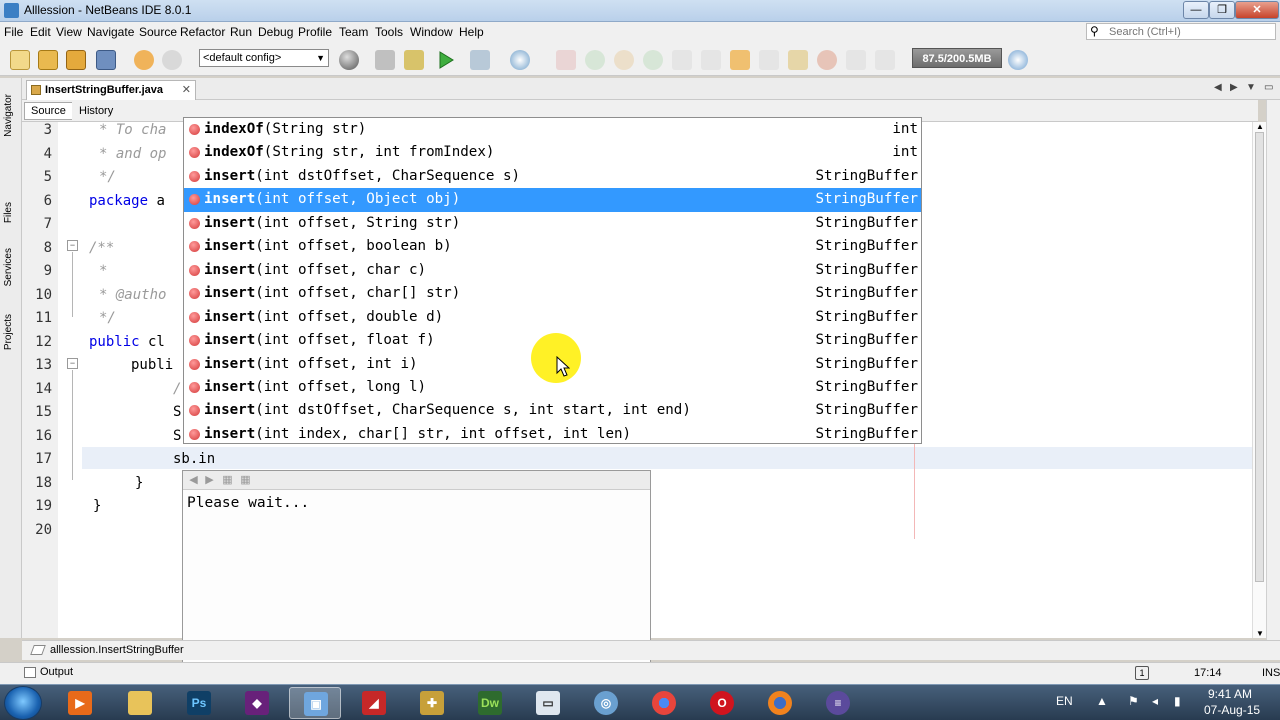  What do you see at coordinates (245, 480) in the screenshot?
I see `goto-source-icon: ▦` at bounding box center [245, 480].